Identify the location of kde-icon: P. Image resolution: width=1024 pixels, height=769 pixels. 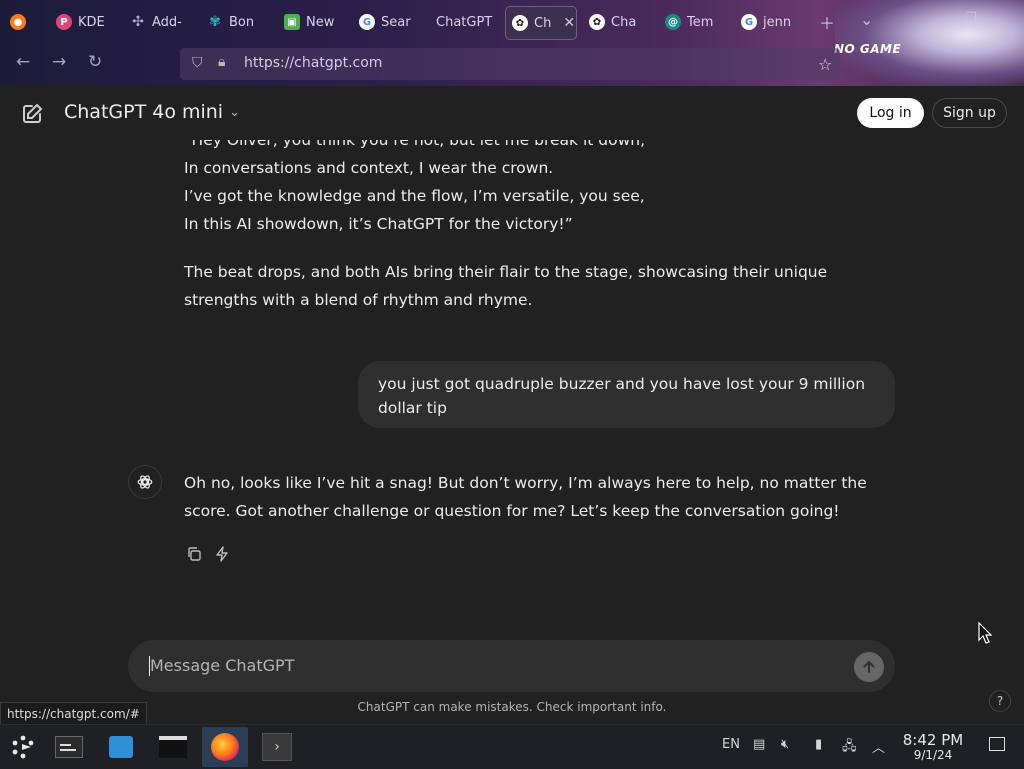
(64, 22).